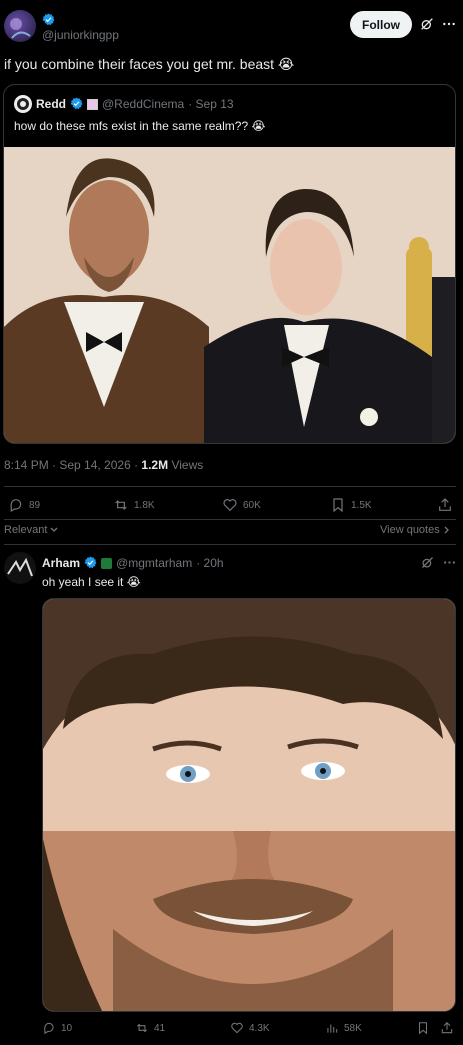  What do you see at coordinates (446, 530) in the screenshot?
I see `chevron-right-icon` at bounding box center [446, 530].